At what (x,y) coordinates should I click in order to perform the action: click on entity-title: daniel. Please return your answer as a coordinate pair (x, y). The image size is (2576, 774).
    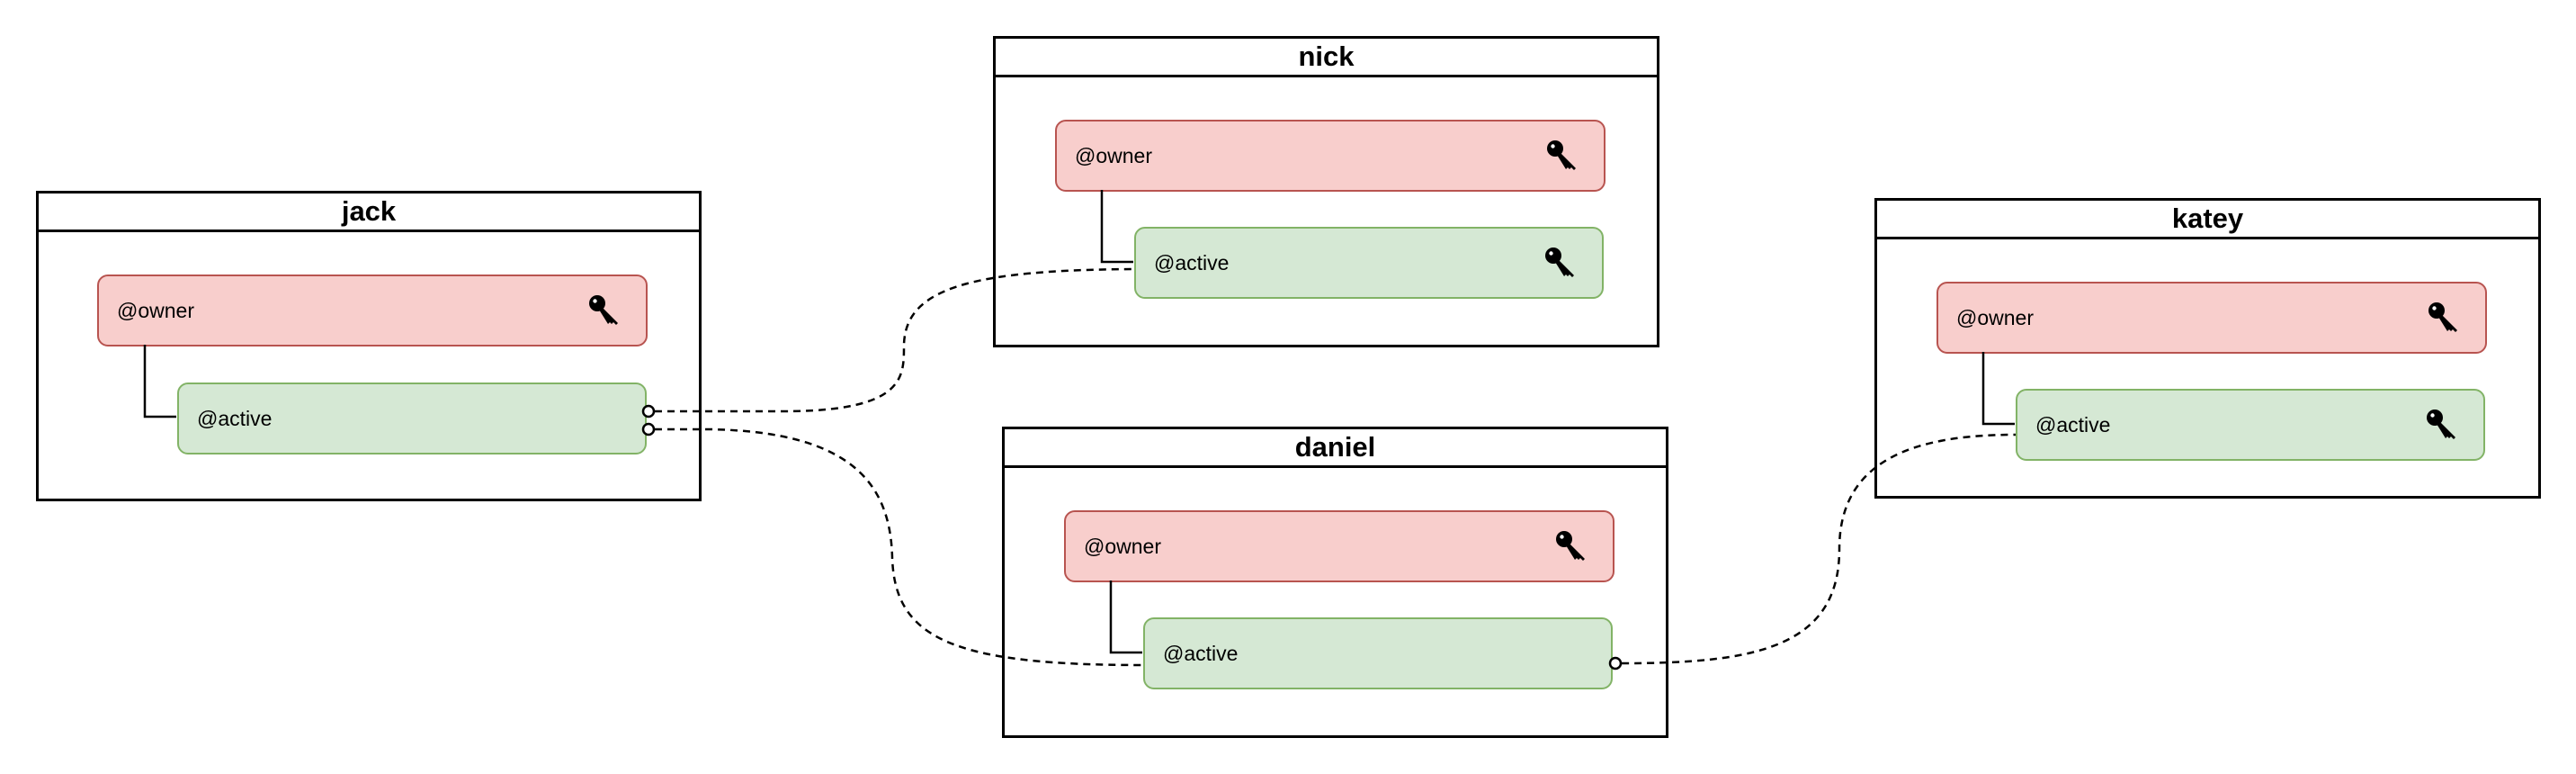
    Looking at the image, I should click on (1335, 449).